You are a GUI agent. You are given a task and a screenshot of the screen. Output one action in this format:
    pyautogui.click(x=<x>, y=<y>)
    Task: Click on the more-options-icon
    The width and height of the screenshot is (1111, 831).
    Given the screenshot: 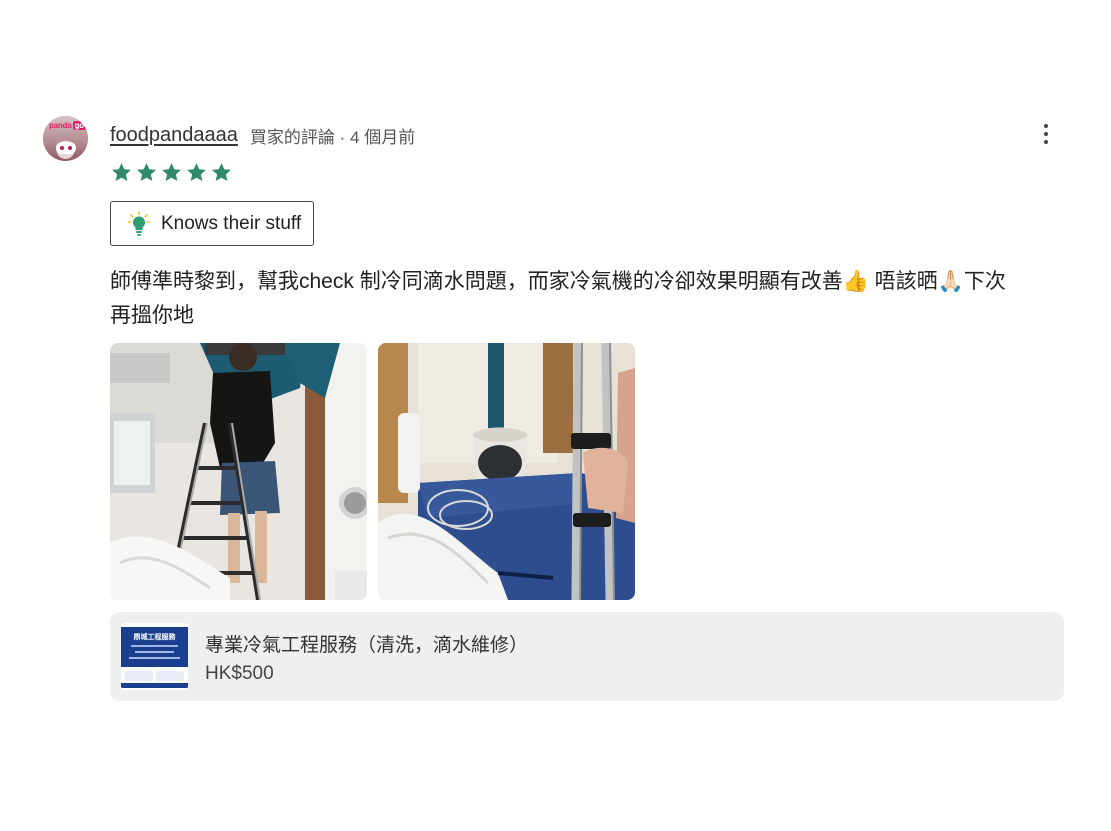 What is the action you would take?
    pyautogui.click(x=1046, y=126)
    